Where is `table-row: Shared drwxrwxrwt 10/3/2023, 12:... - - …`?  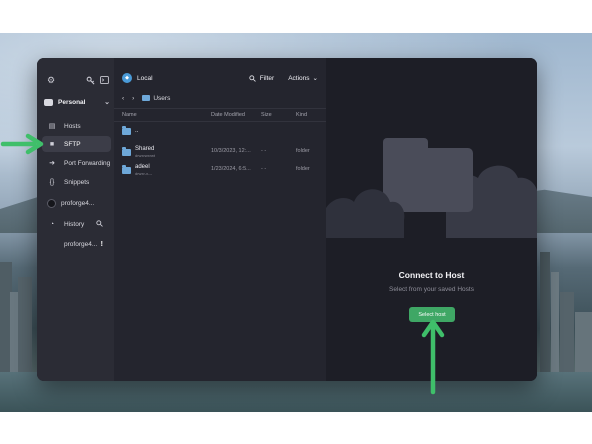
table-row: Shared drwxrwxrwt 10/3/2023, 12:... - - … is located at coordinates (220, 152).